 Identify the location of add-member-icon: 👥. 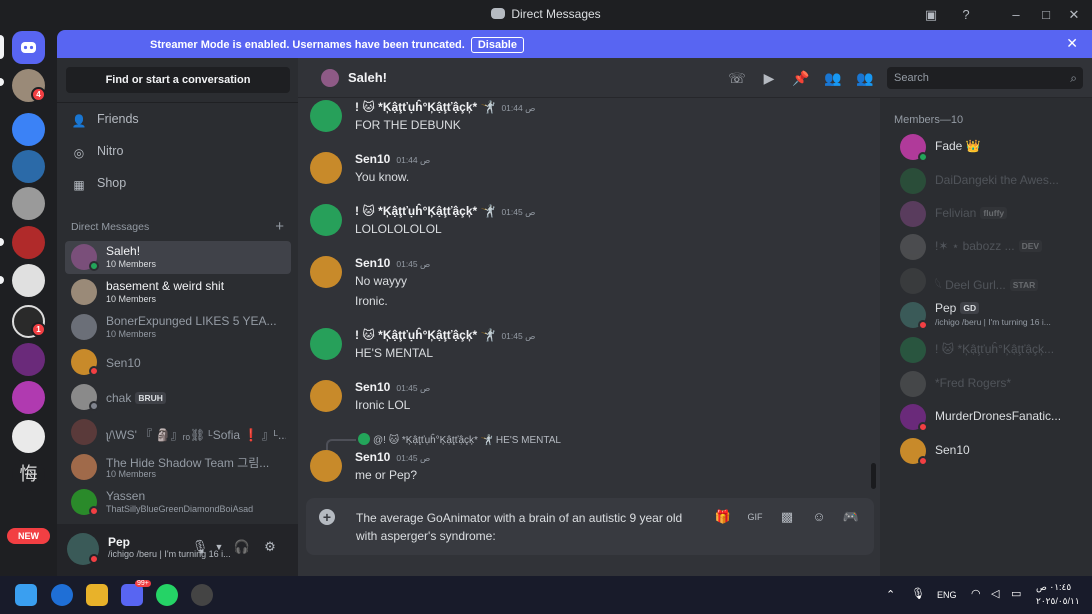
(833, 78).